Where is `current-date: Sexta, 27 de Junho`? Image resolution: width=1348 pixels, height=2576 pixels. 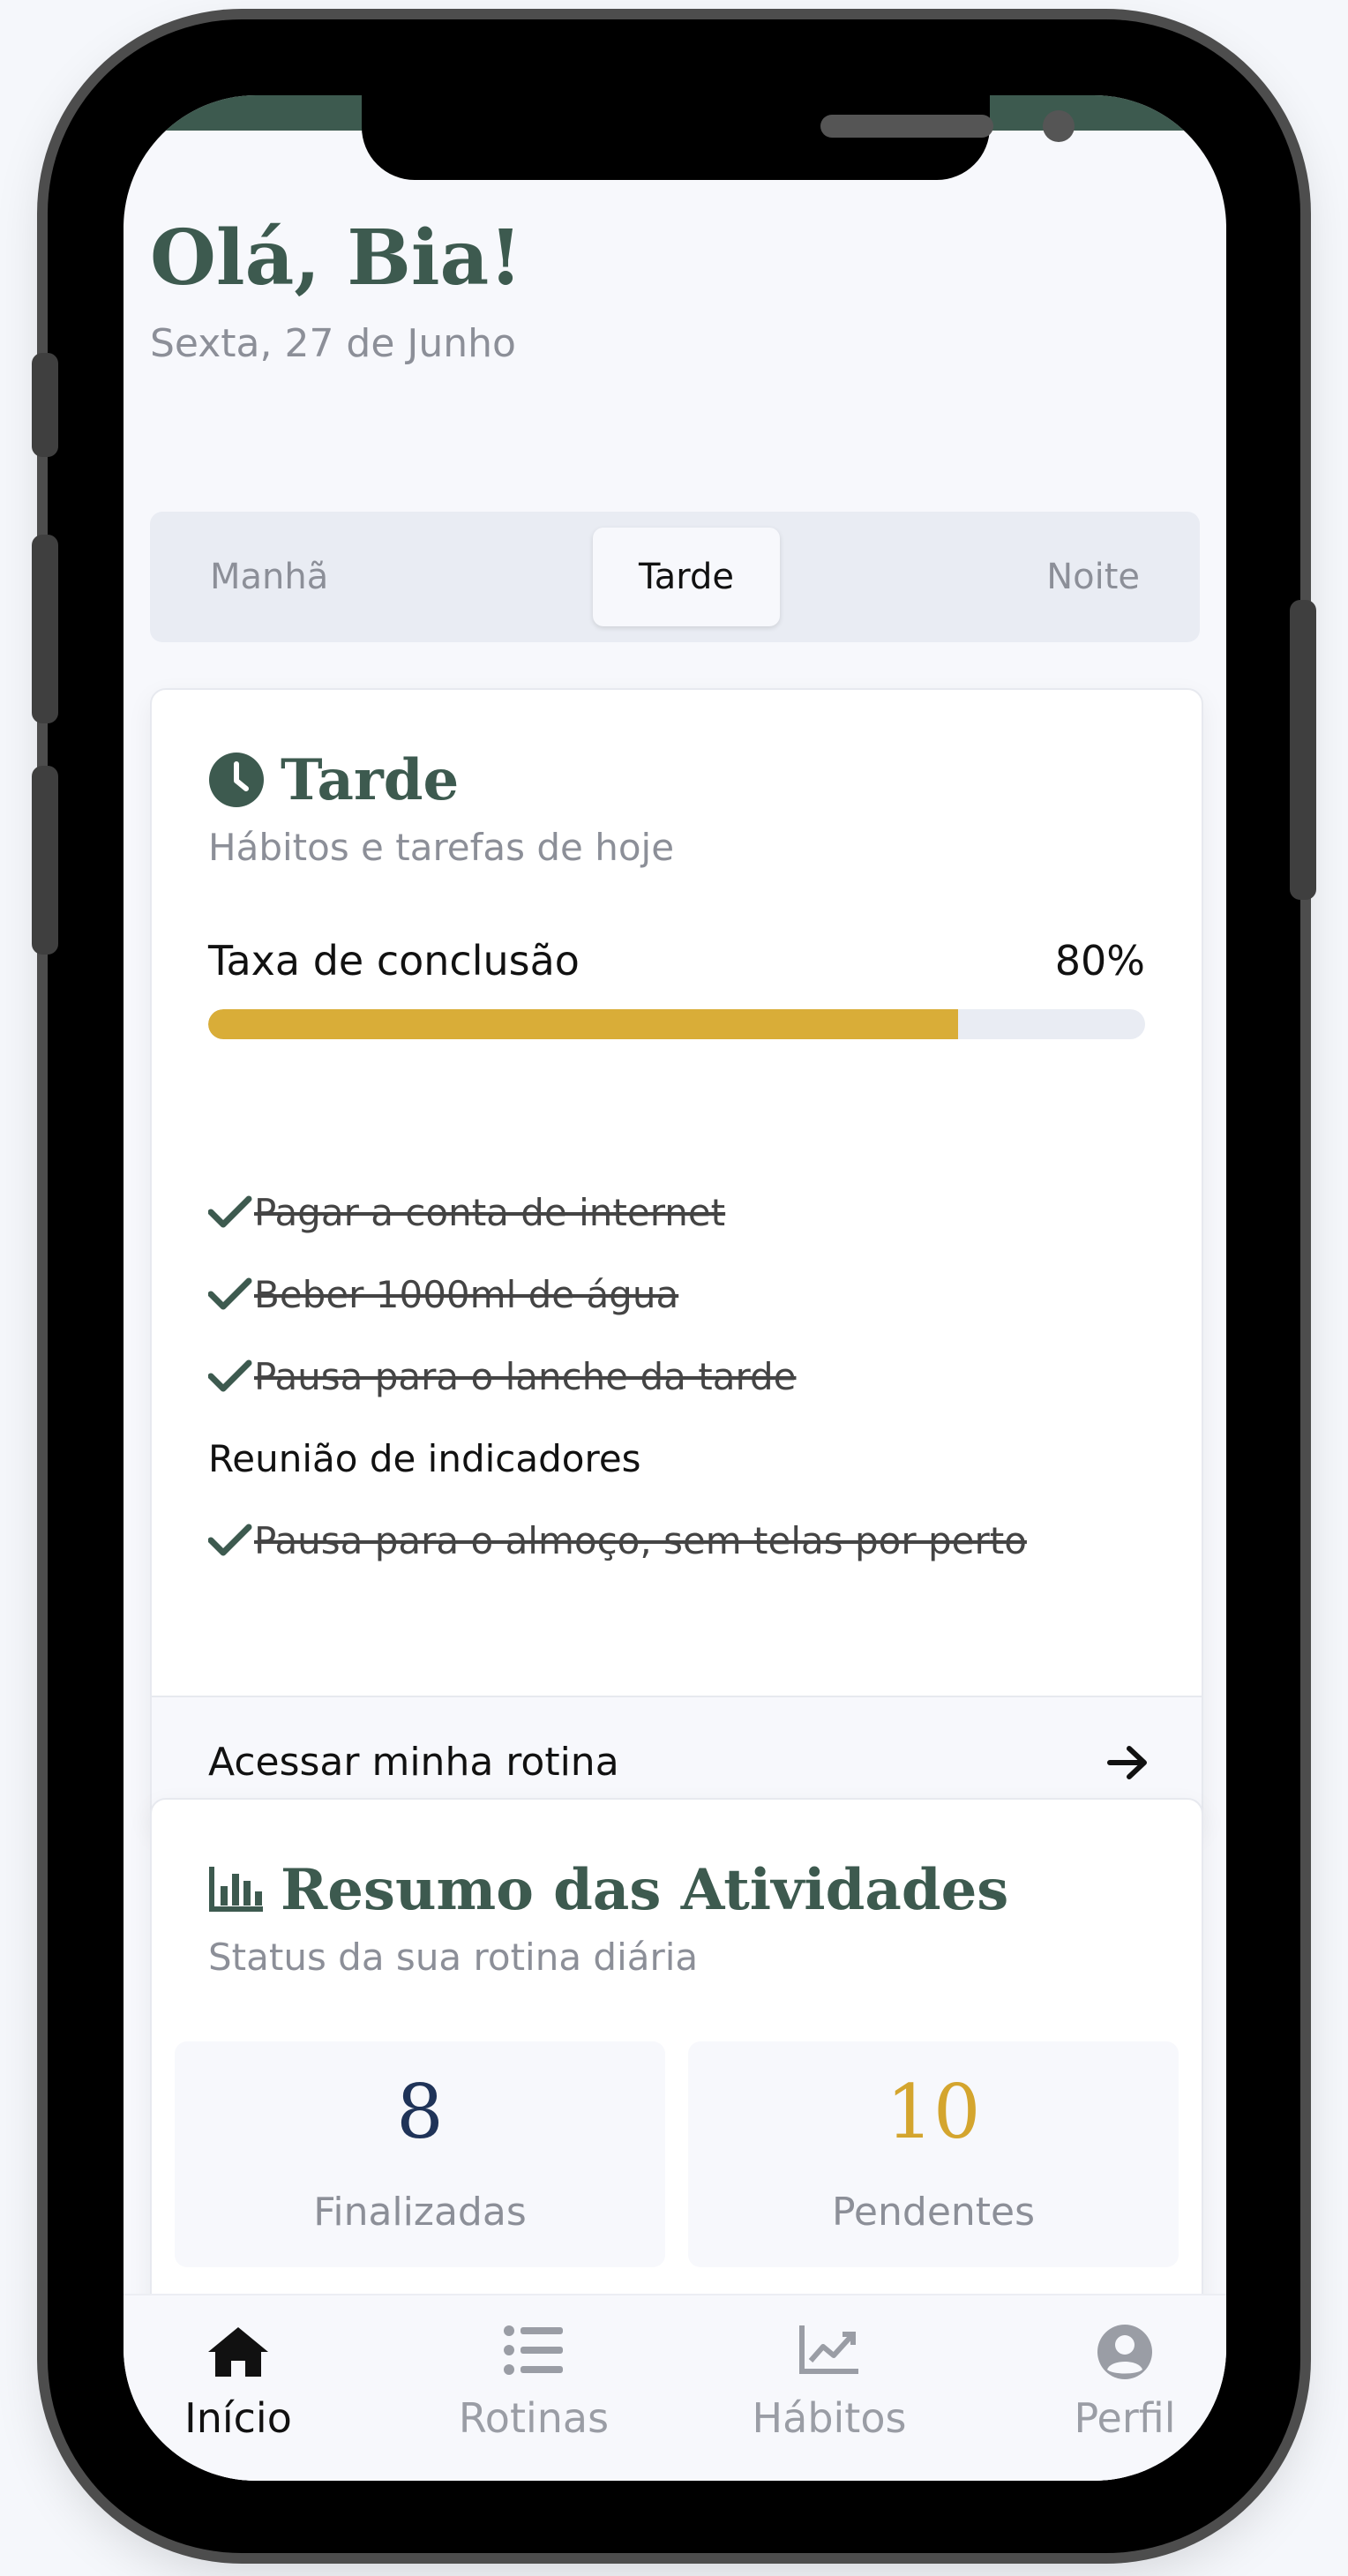
current-date: Sexta, 27 de Junho is located at coordinates (333, 344).